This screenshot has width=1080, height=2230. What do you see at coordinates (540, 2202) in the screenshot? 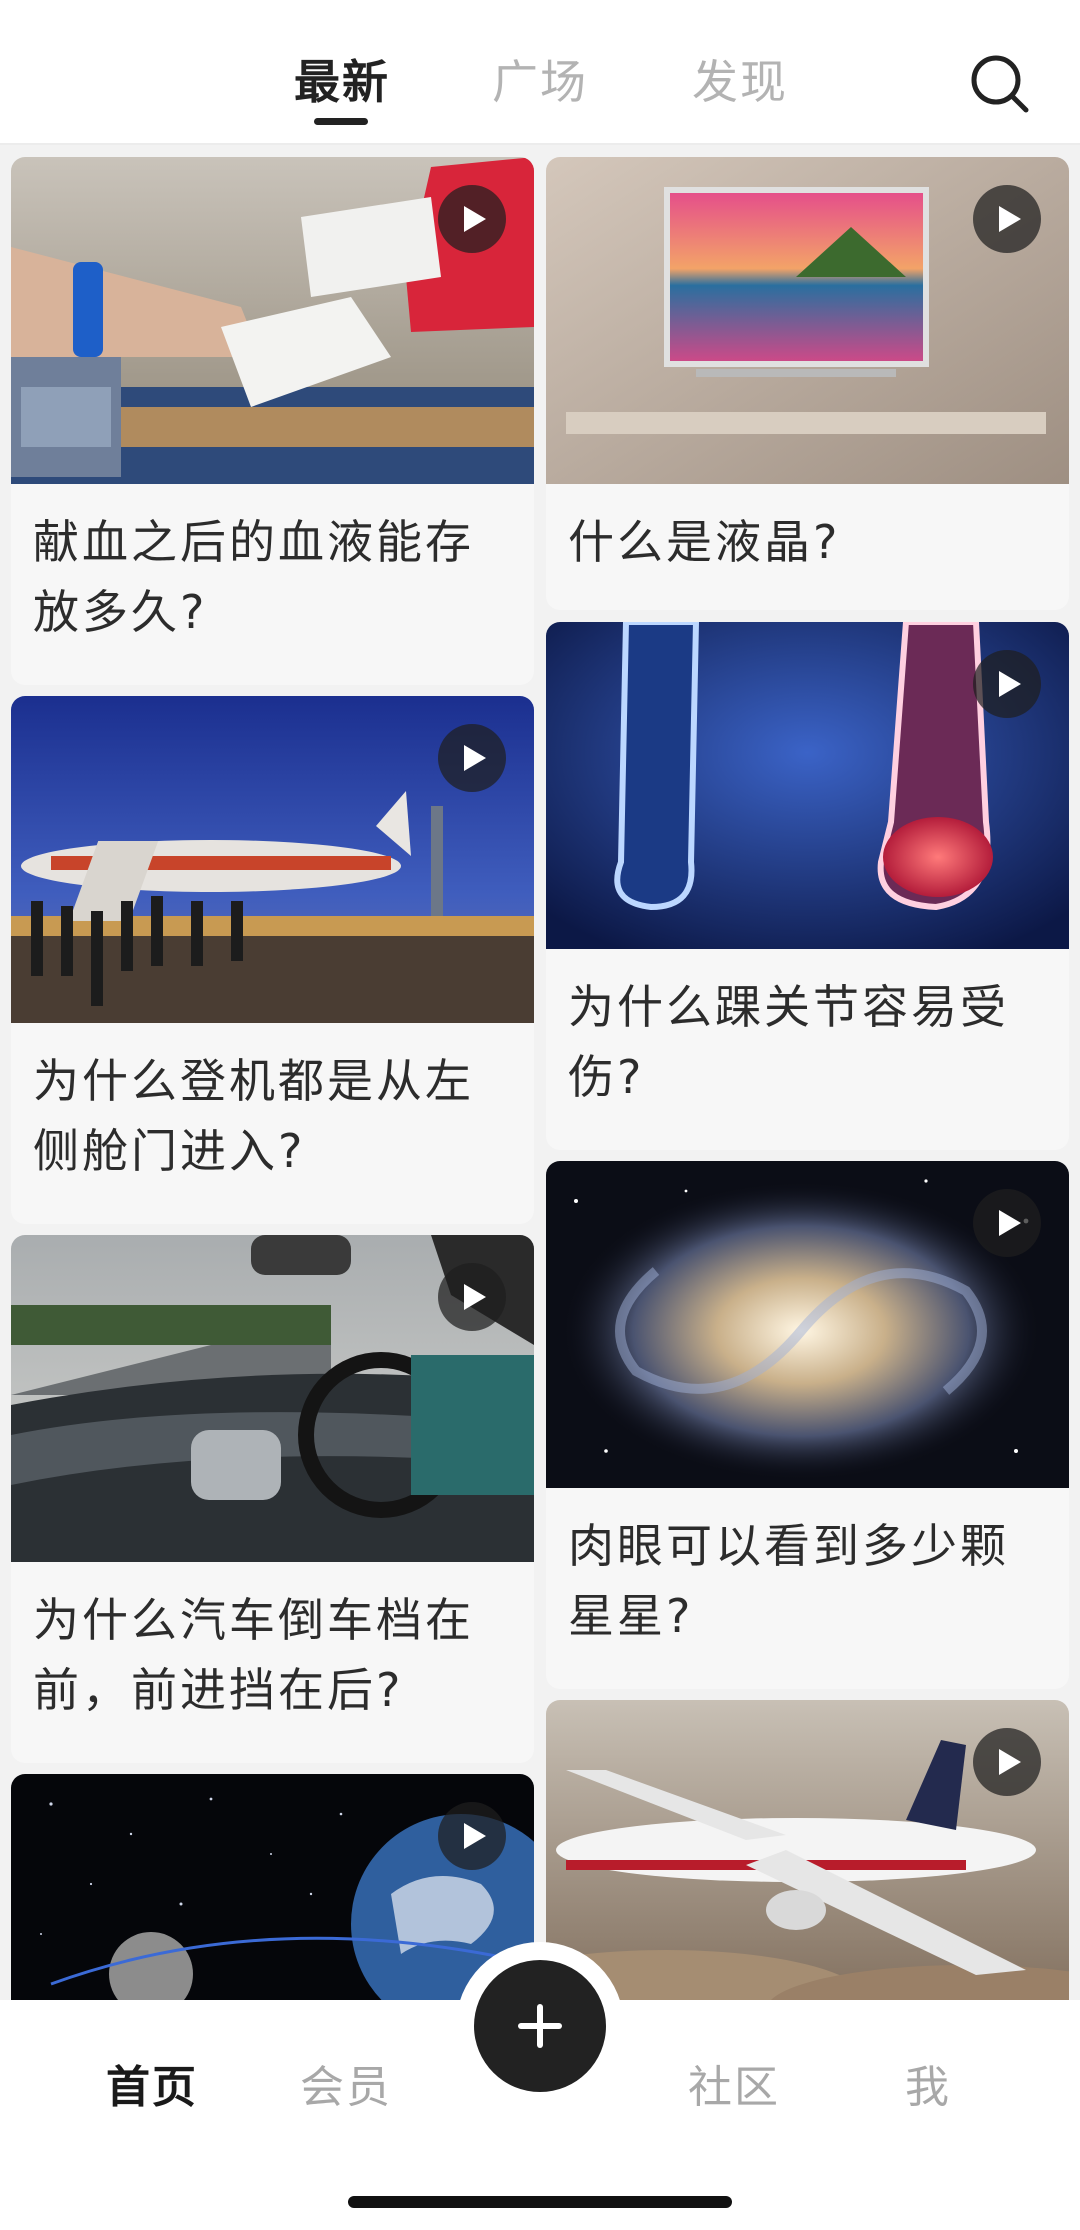
I see `home-indicator` at bounding box center [540, 2202].